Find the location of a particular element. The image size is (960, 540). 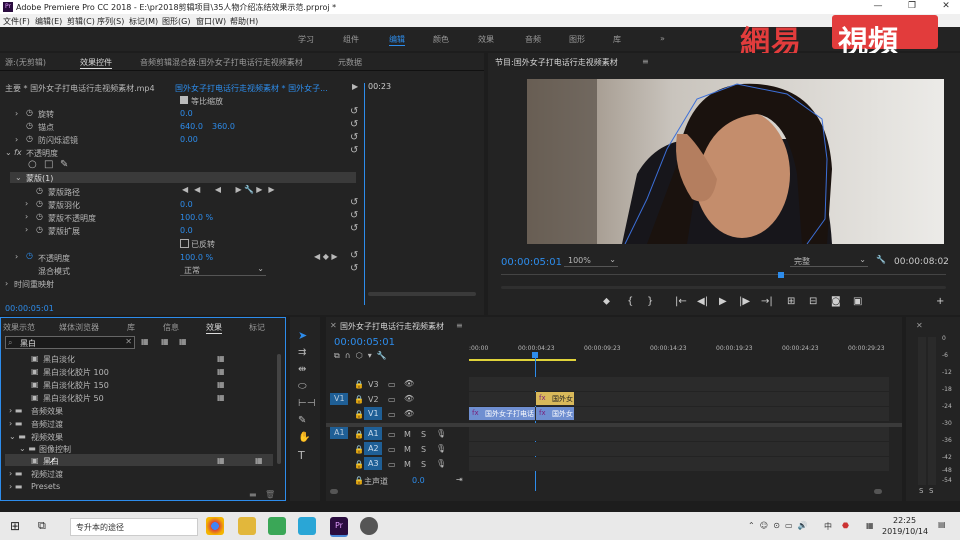

menu-help: 帮助(H) is located at coordinates (244, 21).